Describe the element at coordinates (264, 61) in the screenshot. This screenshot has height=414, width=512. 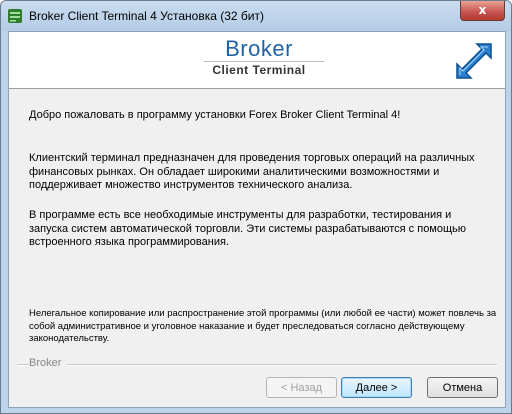
I see `brand-underline` at that location.